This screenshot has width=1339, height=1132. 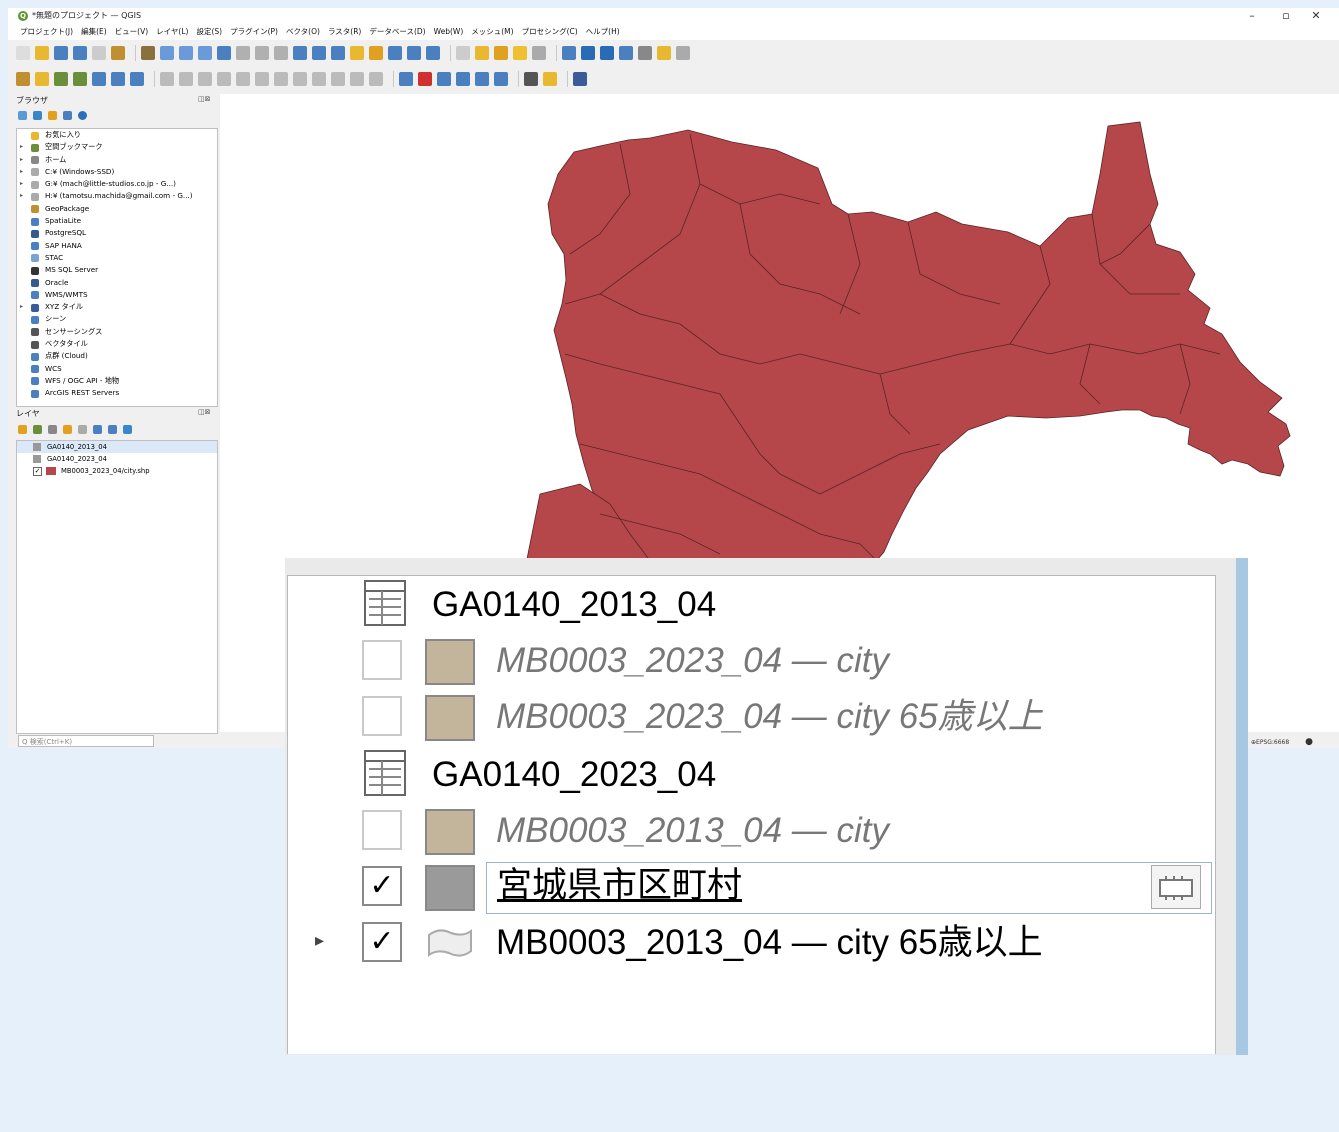 I want to click on layer-rename-text: 宮城県市区町村, so click(x=619, y=886).